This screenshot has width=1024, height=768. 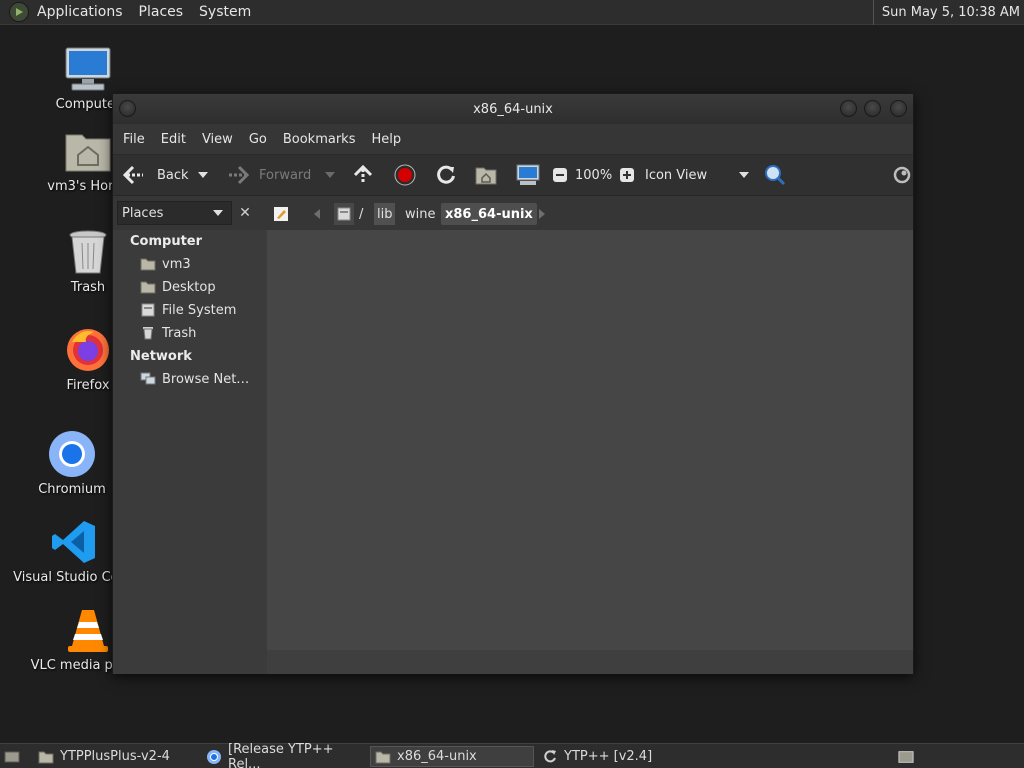 I want to click on zoom-level: 100%, so click(x=593, y=175).